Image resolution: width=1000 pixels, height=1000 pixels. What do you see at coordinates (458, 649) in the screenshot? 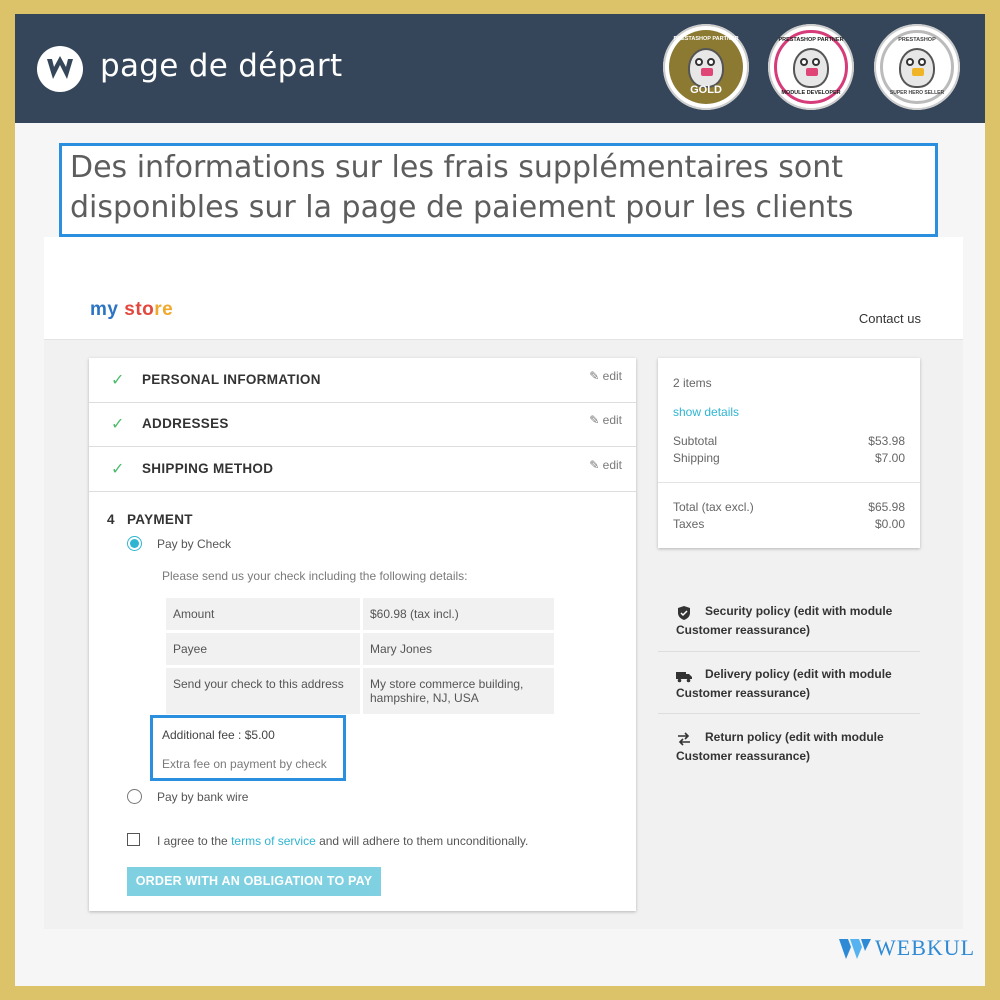
I see `detail-value: Mary Jones` at bounding box center [458, 649].